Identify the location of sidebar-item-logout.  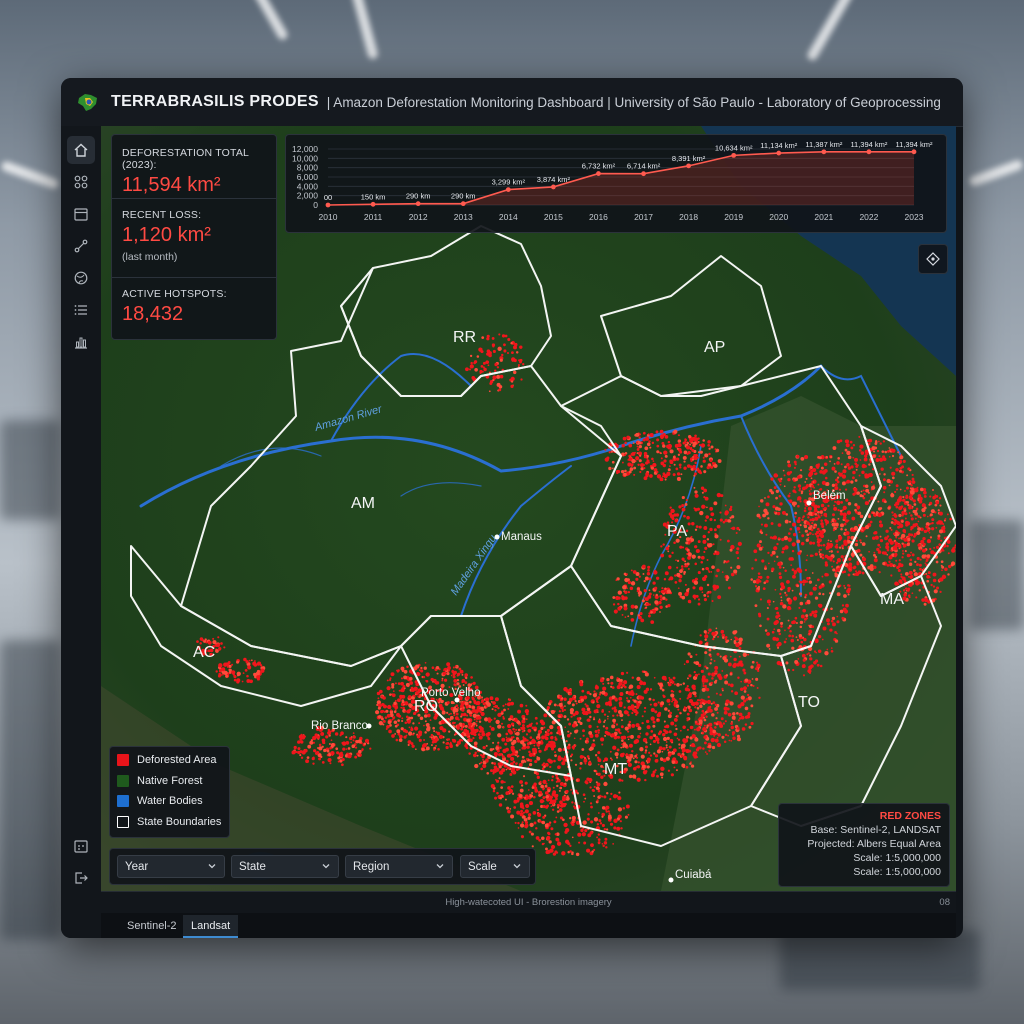
(81, 878).